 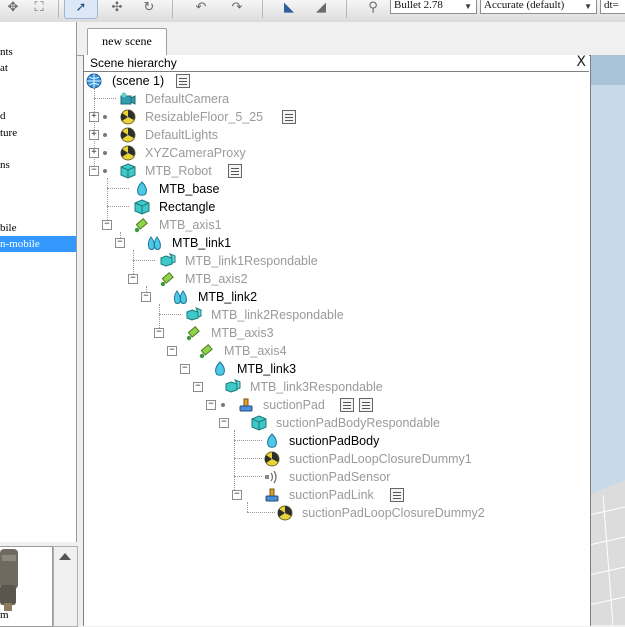 I want to click on tree-node: − MTB_axis2, so click(x=236, y=279).